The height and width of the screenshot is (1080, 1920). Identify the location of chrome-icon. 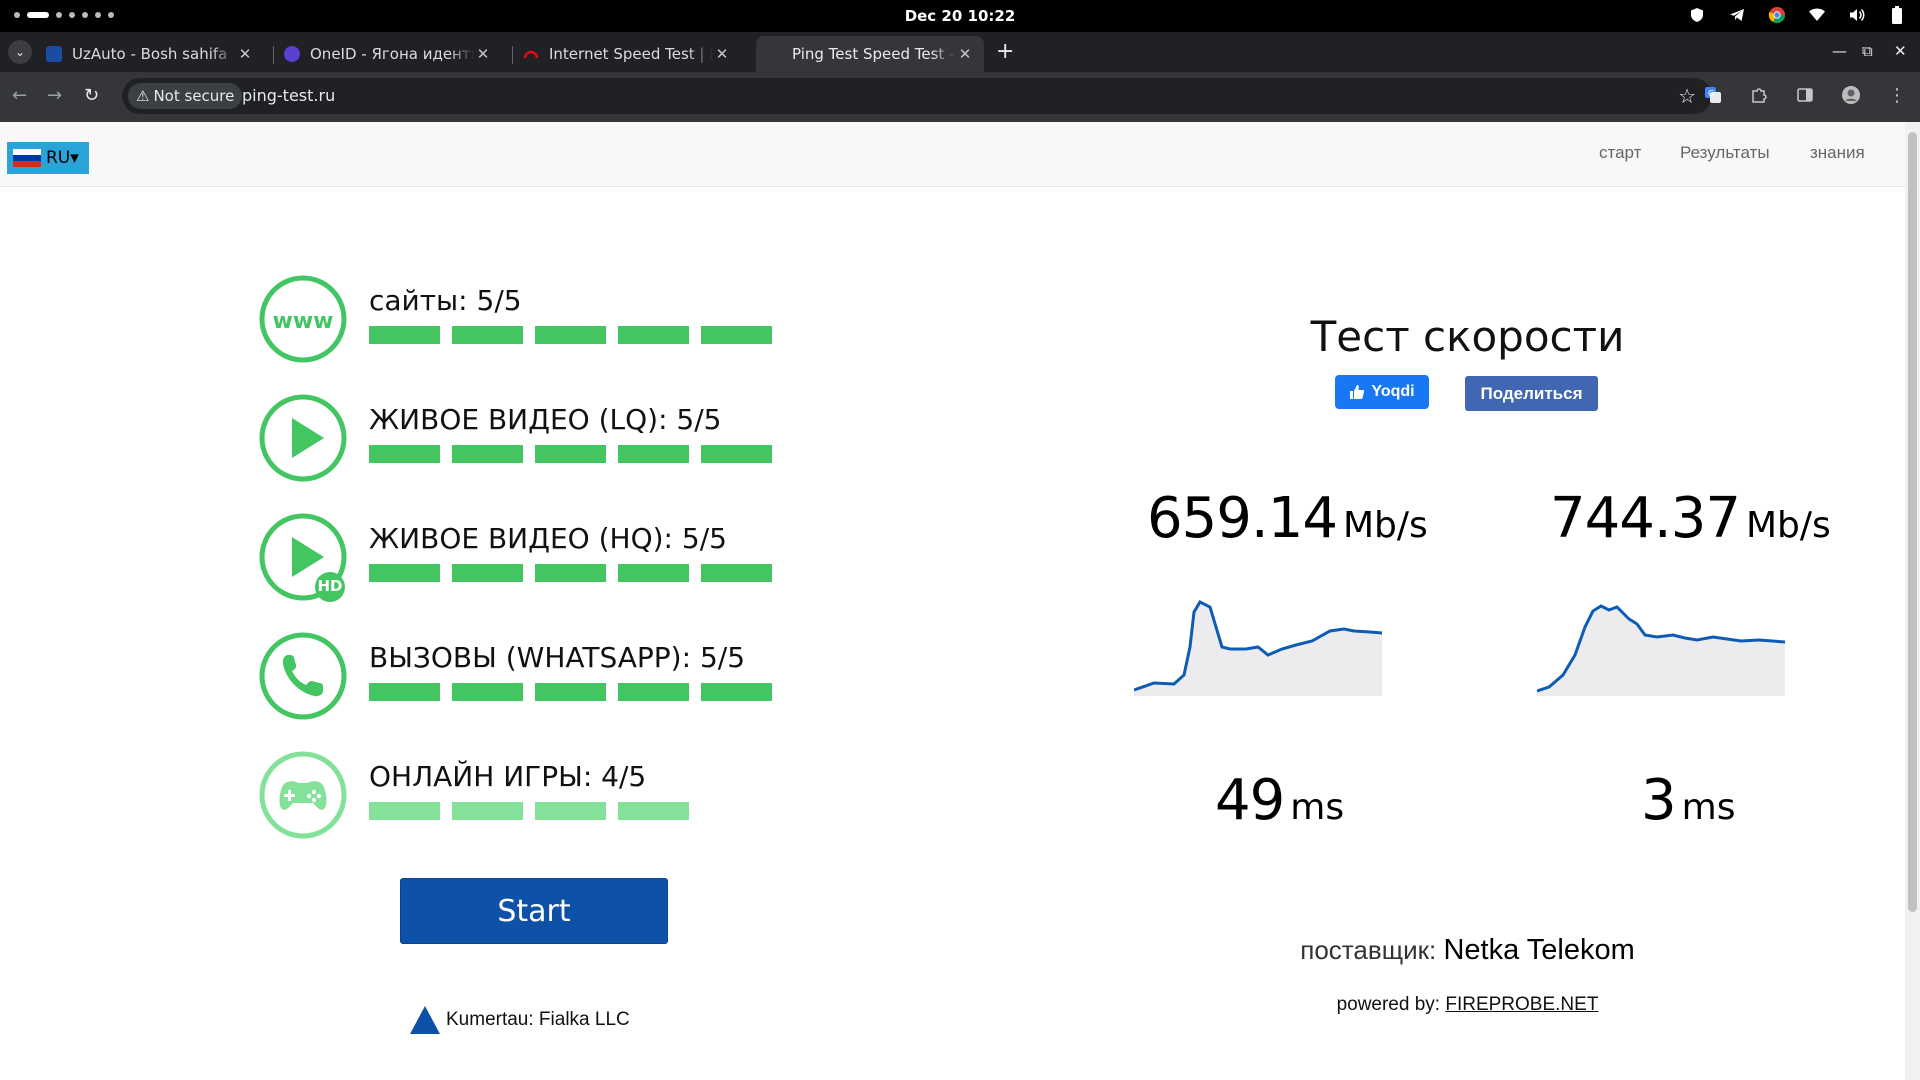
(1777, 15).